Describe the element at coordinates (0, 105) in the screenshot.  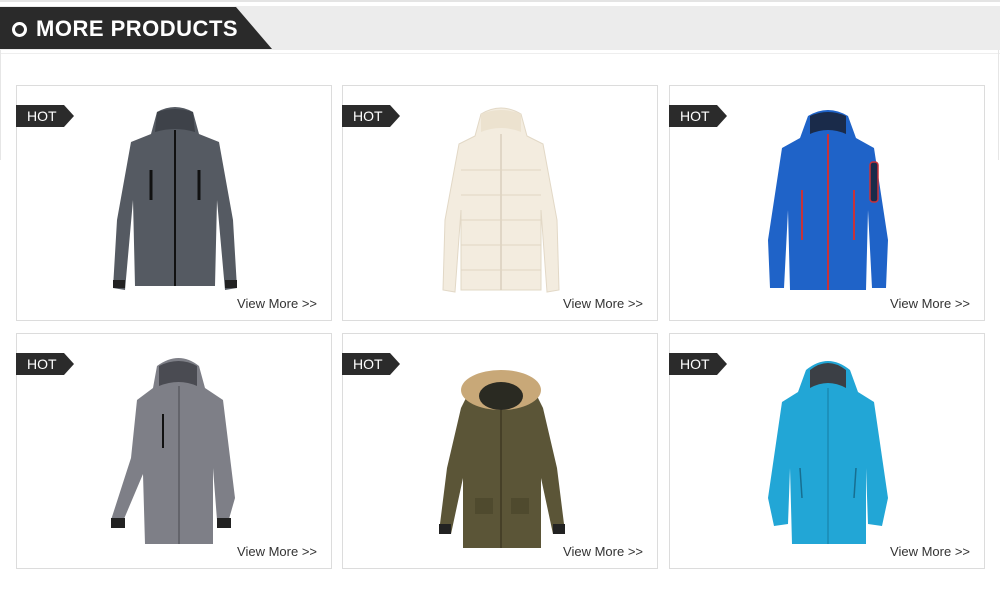
I see `content-frame-left` at that location.